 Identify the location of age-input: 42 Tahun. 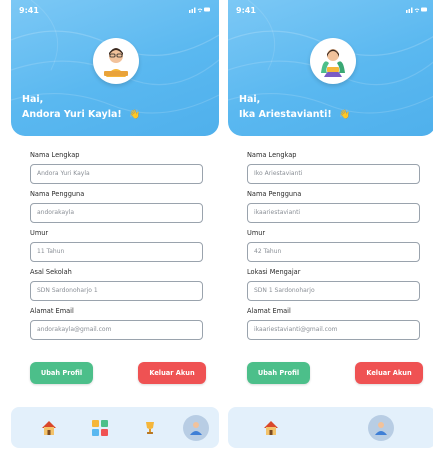
(333, 252).